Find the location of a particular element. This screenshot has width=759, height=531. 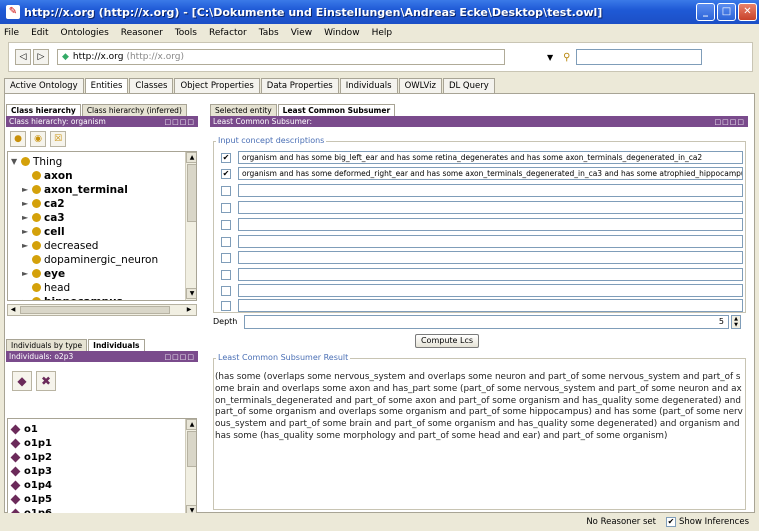

menu-tabs: Tabs is located at coordinates (269, 33).